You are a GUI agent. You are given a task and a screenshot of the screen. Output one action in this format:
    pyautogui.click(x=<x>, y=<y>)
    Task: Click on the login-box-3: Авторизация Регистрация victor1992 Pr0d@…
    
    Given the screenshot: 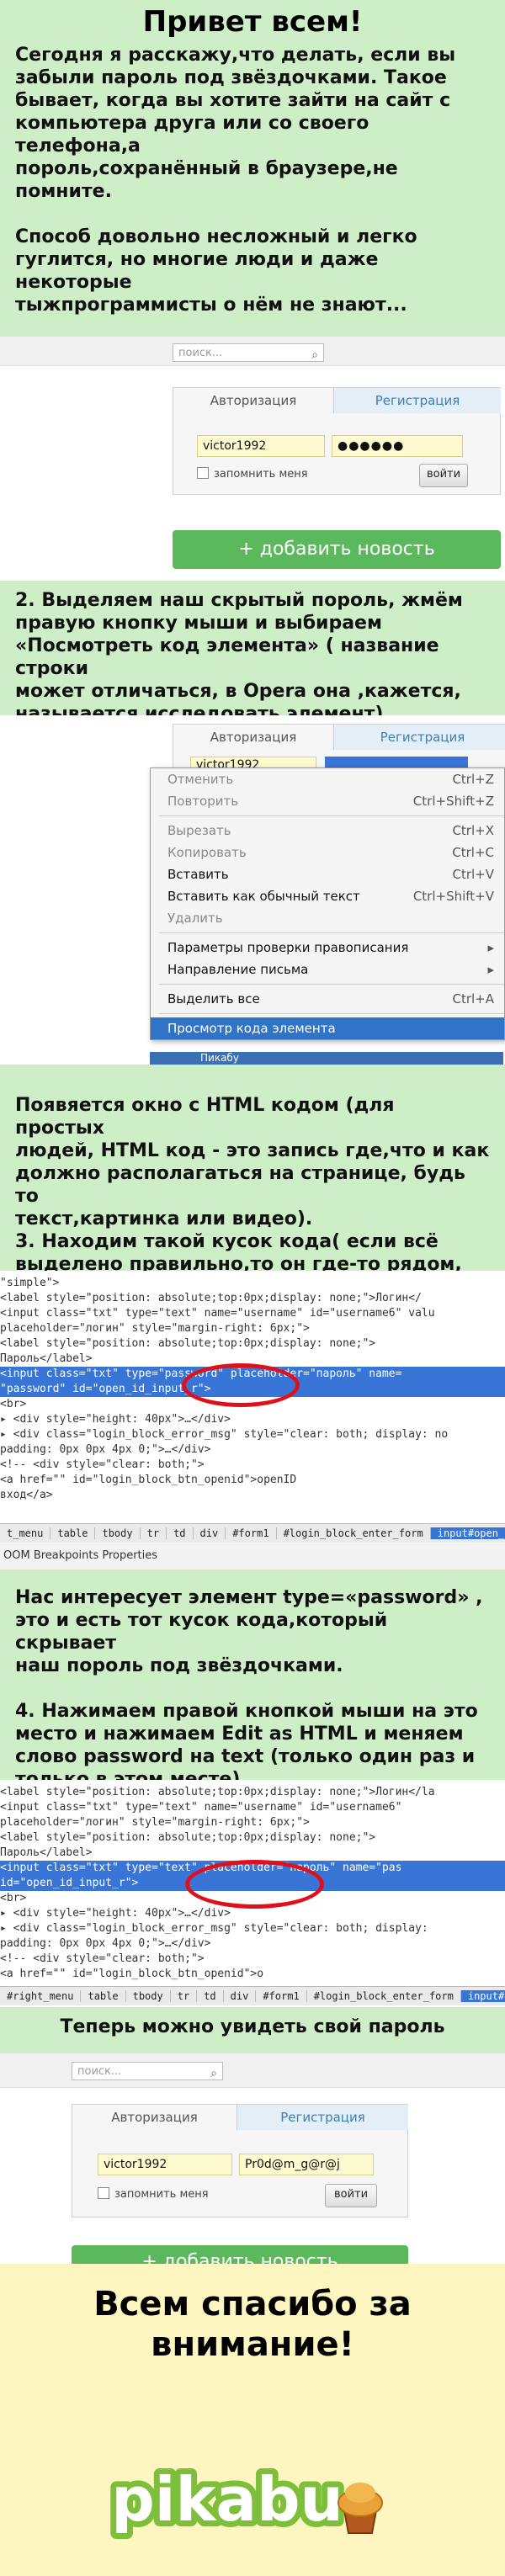 What is the action you would take?
    pyautogui.click(x=240, y=2160)
    